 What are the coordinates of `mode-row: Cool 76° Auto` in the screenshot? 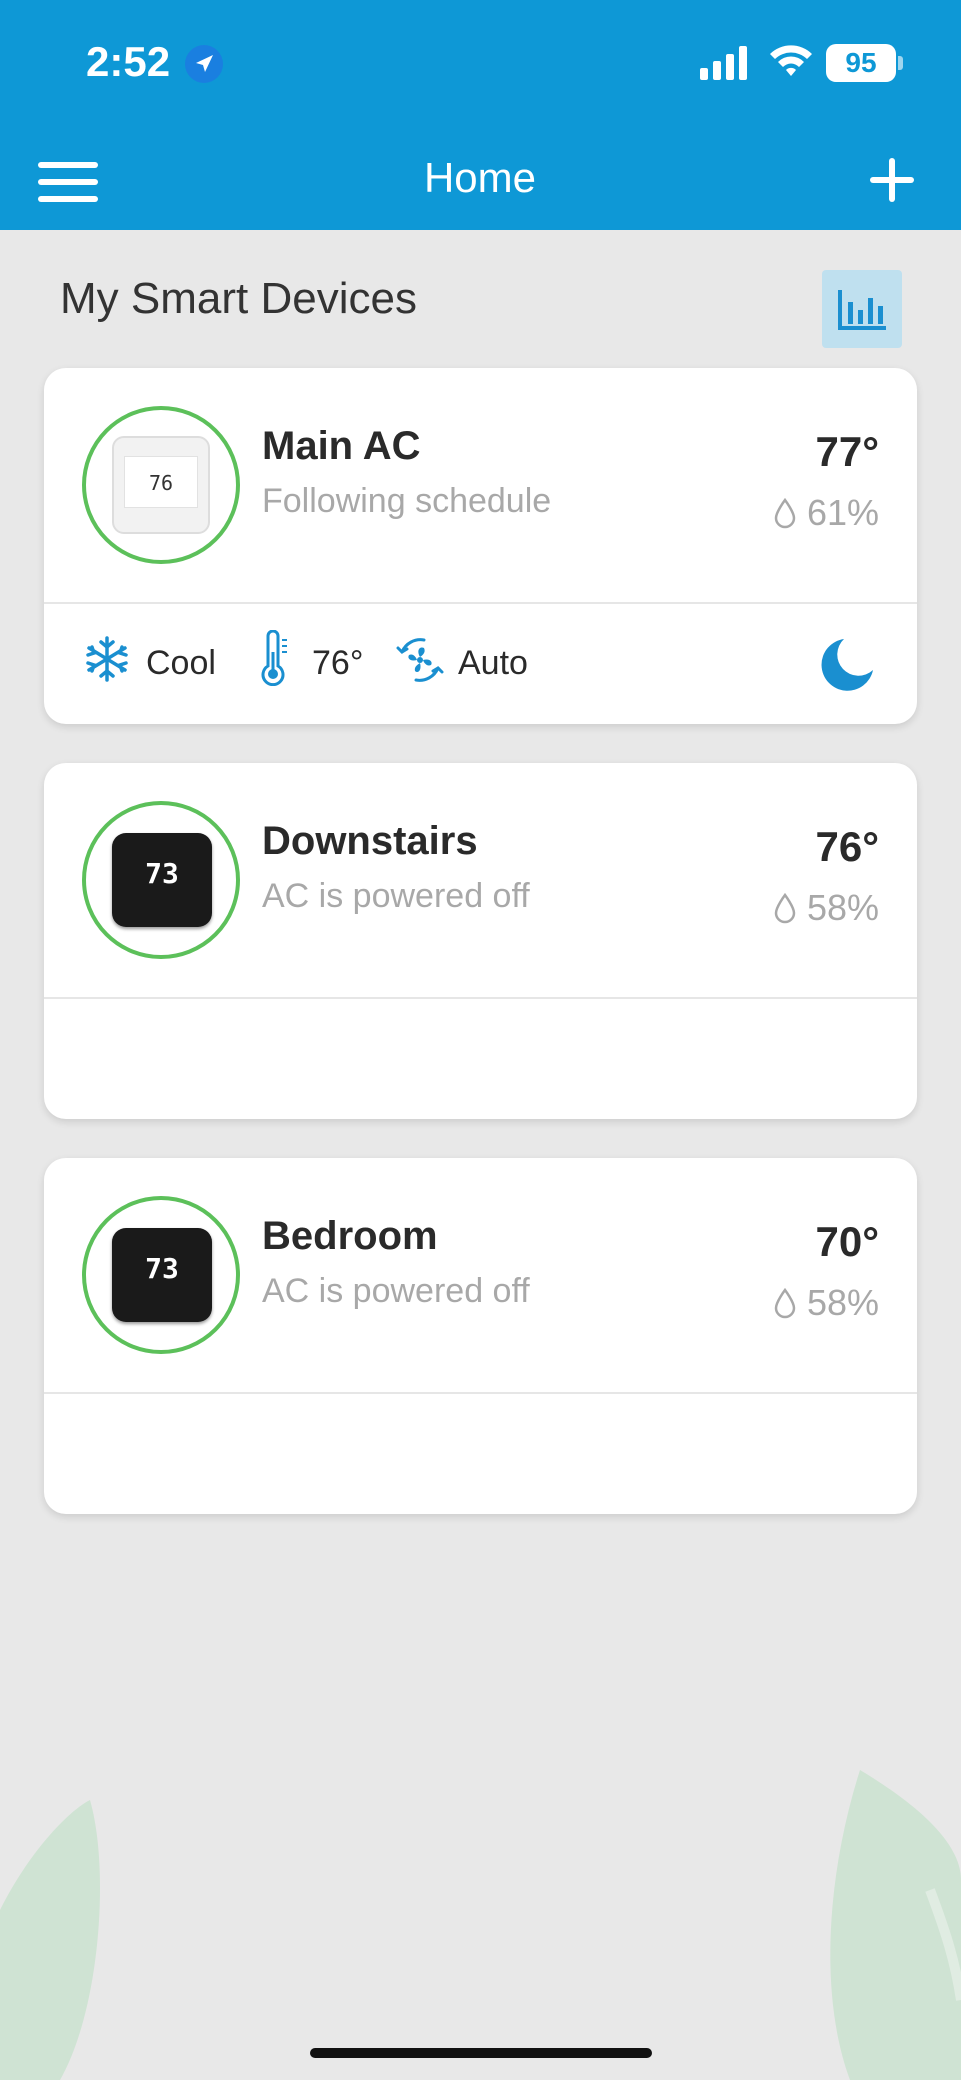 It's located at (480, 664).